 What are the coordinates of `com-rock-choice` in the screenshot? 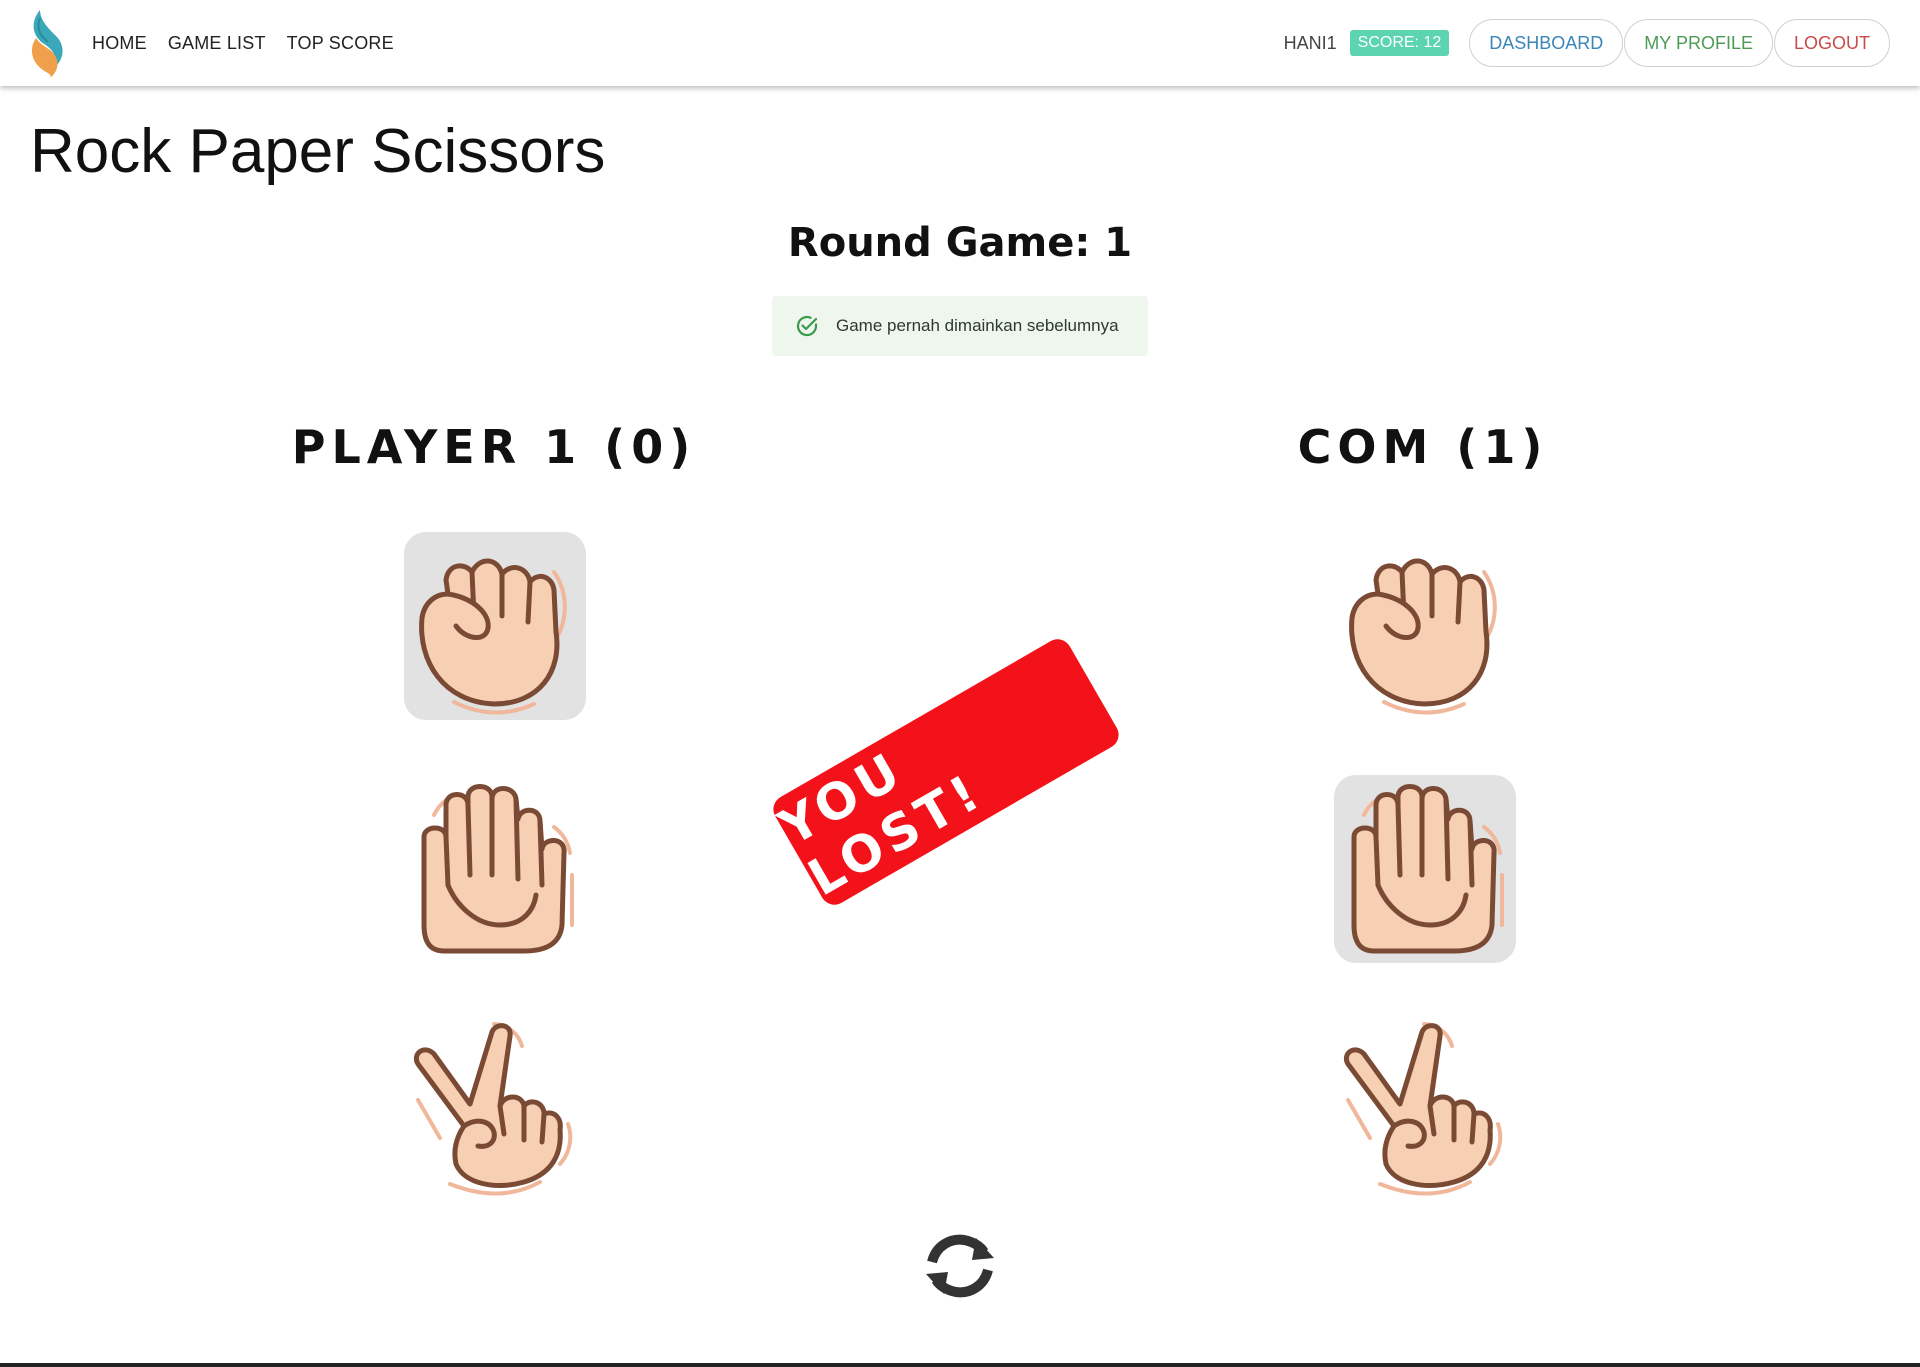 It's located at (1425, 626).